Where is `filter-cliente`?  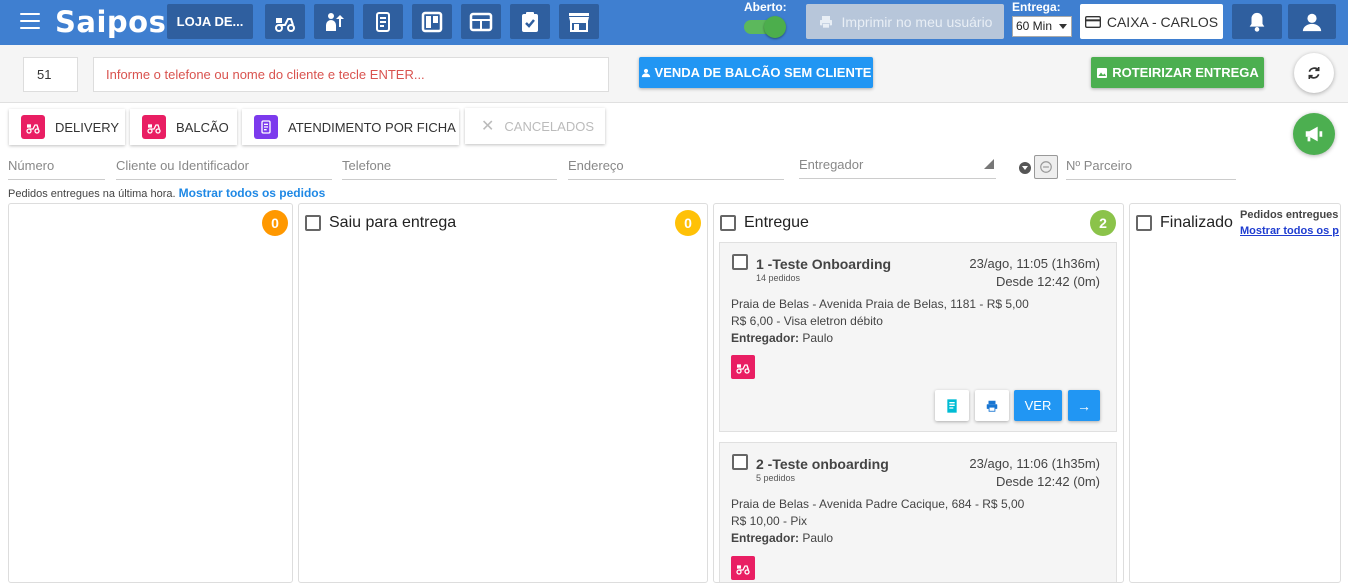 filter-cliente is located at coordinates (224, 166).